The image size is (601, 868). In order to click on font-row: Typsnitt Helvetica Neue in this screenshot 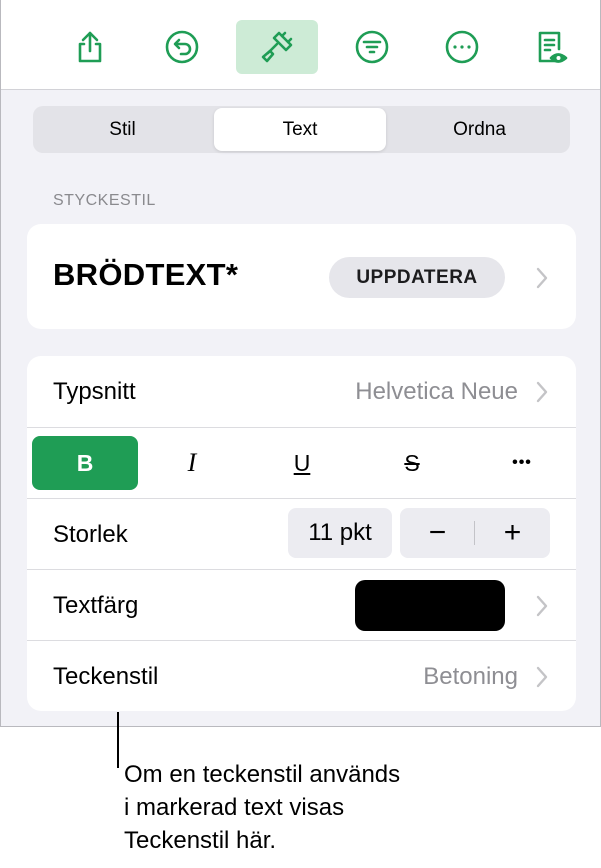, I will do `click(301, 391)`.